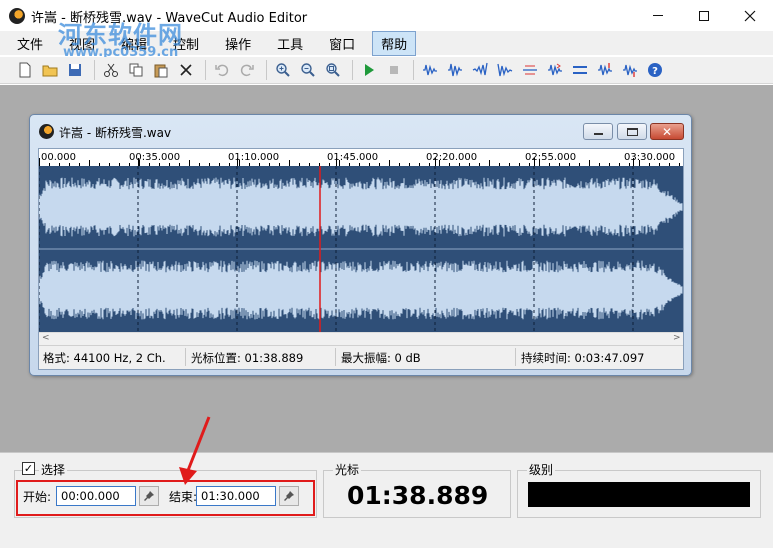 The image size is (773, 548). Describe the element at coordinates (195, 450) in the screenshot. I see `annotation-arrow-icon` at that location.